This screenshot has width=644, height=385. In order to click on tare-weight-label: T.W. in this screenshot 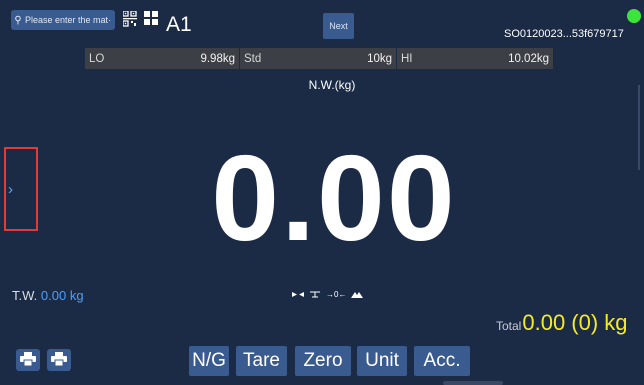, I will do `click(25, 295)`.